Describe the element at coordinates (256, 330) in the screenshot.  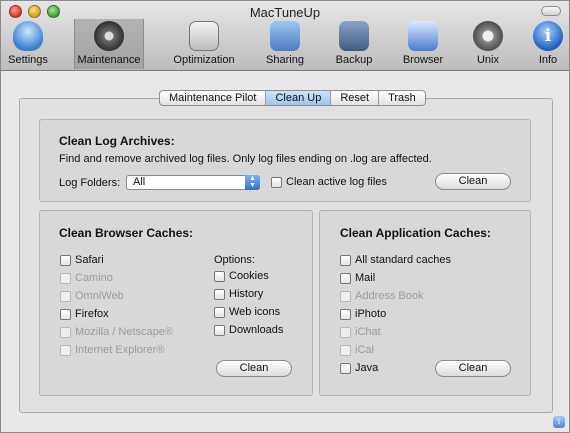
I see `checkbox-label: Downloads` at that location.